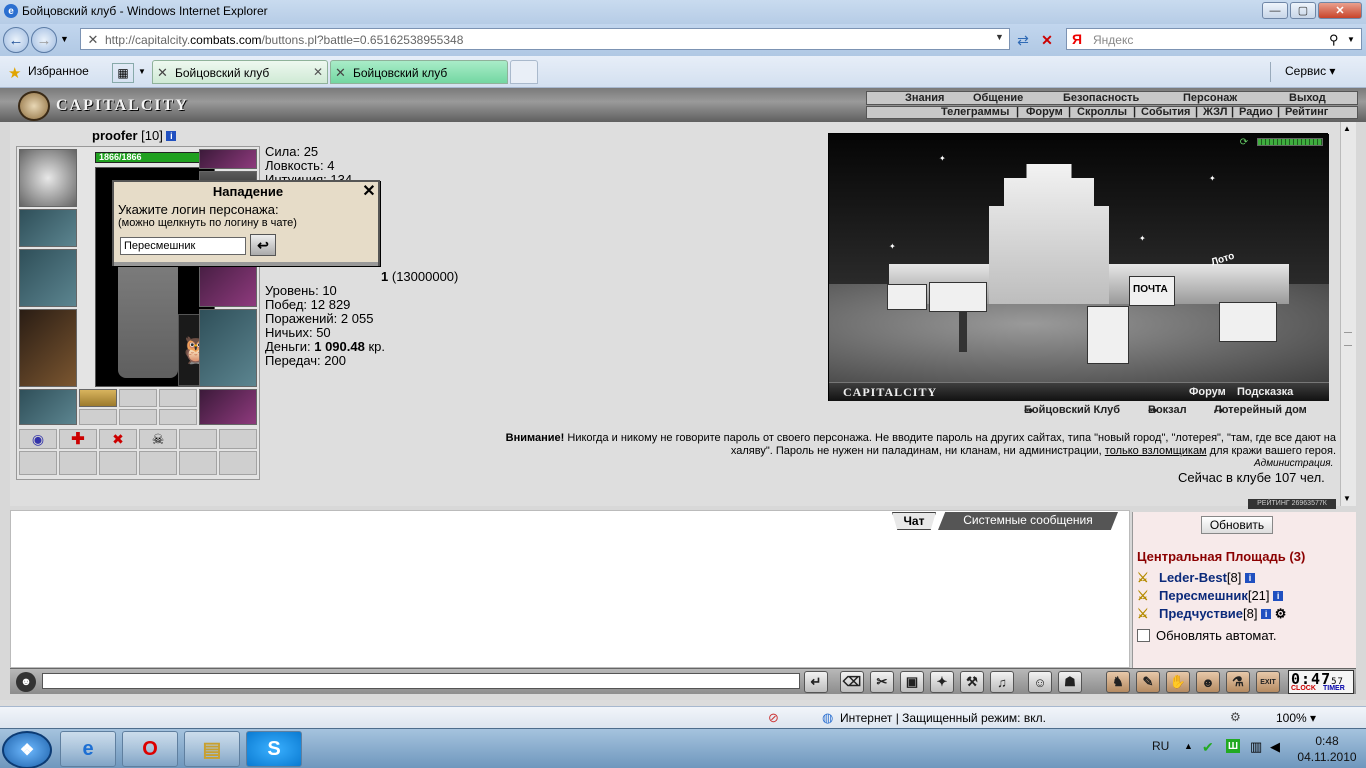 The width and height of the screenshot is (1366, 768). What do you see at coordinates (48, 407) in the screenshot?
I see `belt-slot` at bounding box center [48, 407].